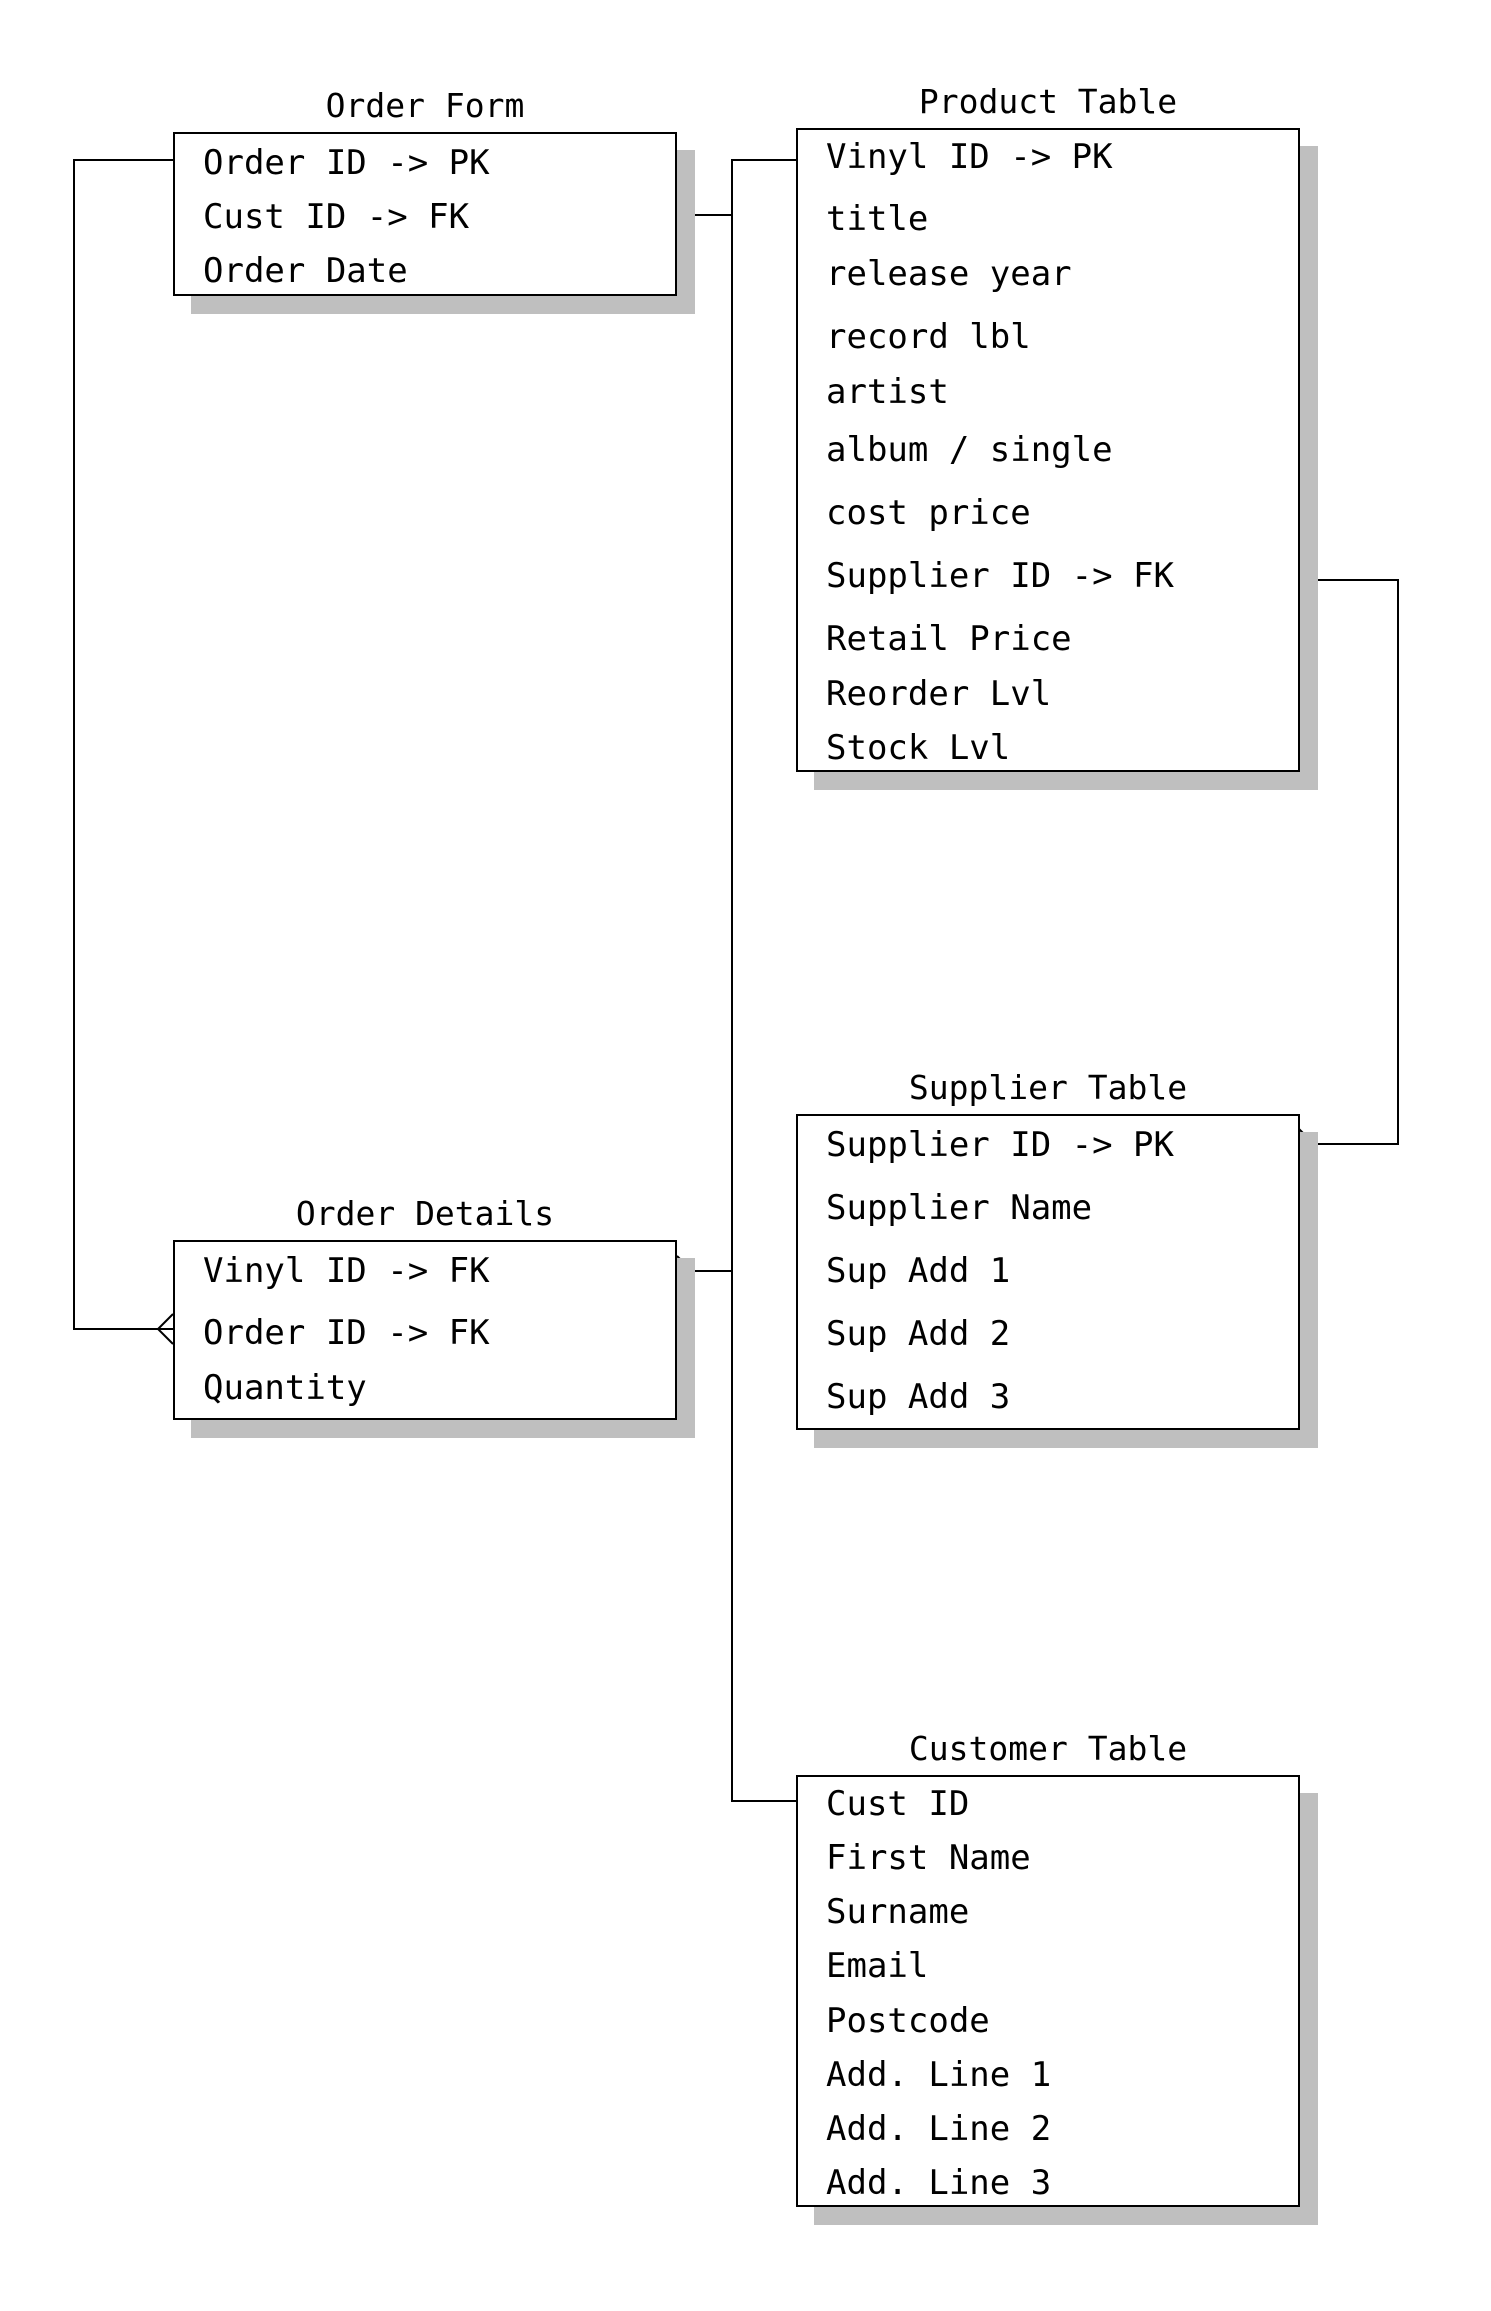 This screenshot has height=2311, width=1491. Describe the element at coordinates (949, 639) in the screenshot. I see `field-row: Retail Price` at that location.